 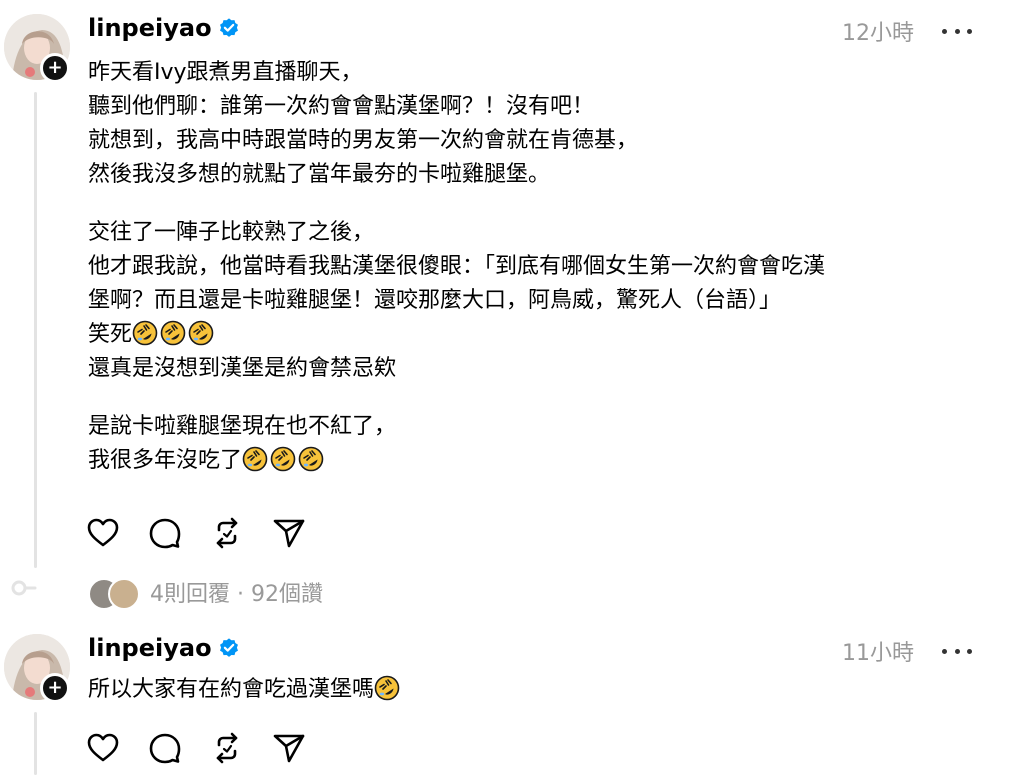 I want to click on text-line: 是說卡啦雞腿堡現在也不紅了，, so click(x=242, y=426).